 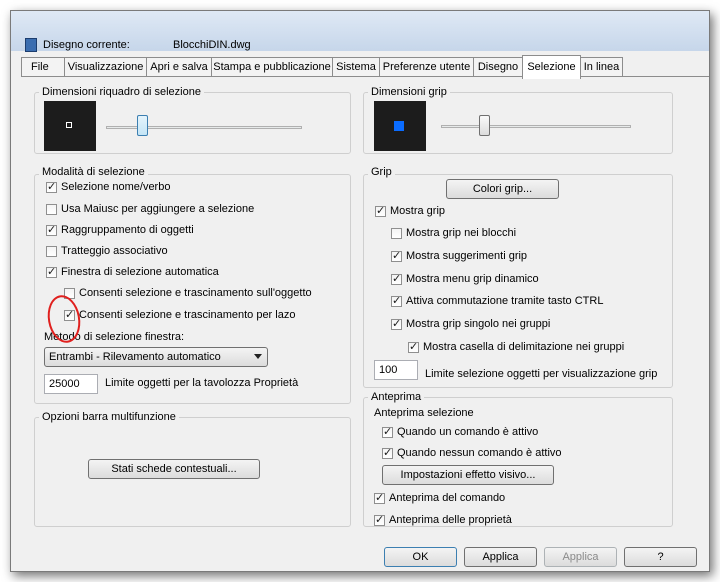 I want to click on properties-limit-input: 25000, so click(x=71, y=384).